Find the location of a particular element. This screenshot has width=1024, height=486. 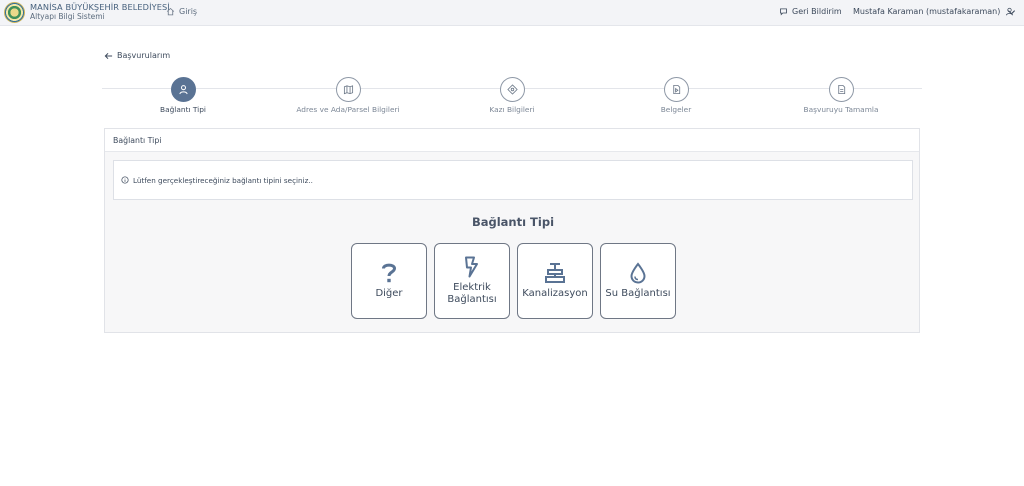

feedback-label: Geri Bildirim is located at coordinates (817, 11).